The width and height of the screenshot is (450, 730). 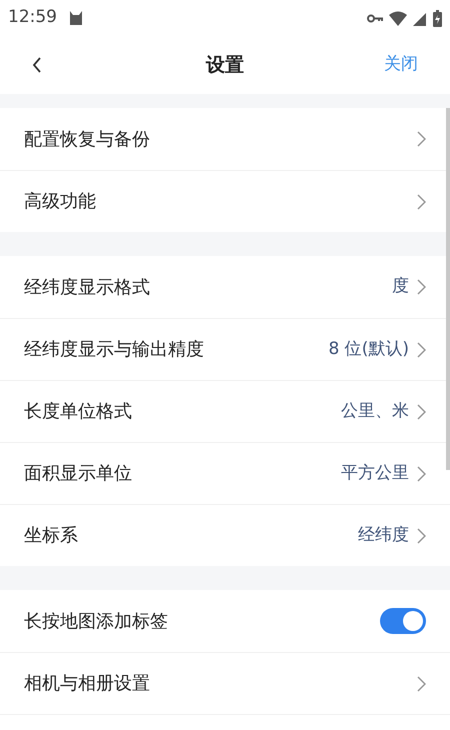 I want to click on settings-row: 经纬度显示格式 度, so click(x=225, y=287).